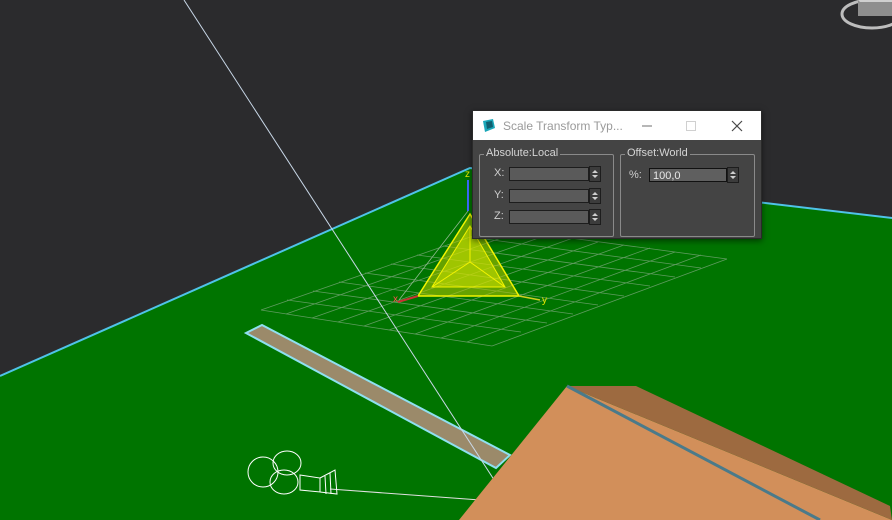 This screenshot has width=892, height=520. I want to click on gizmo-axis-y-label: y, so click(544, 300).